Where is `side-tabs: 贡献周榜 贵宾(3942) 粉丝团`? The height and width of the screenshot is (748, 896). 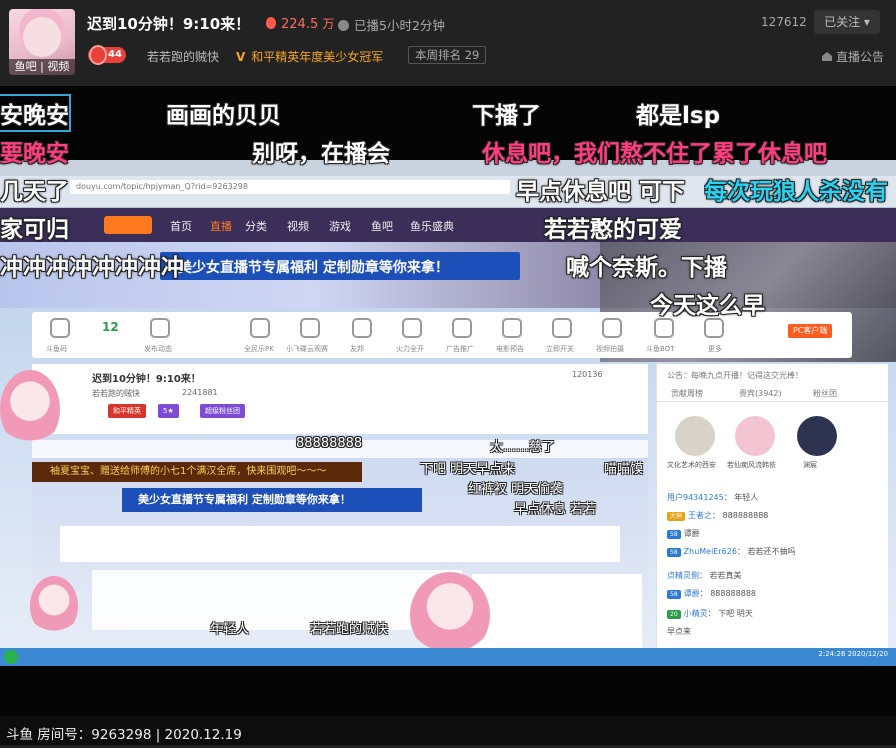
side-tabs: 贡献周榜 贵宾(3942) 粉丝团 is located at coordinates (772, 394).